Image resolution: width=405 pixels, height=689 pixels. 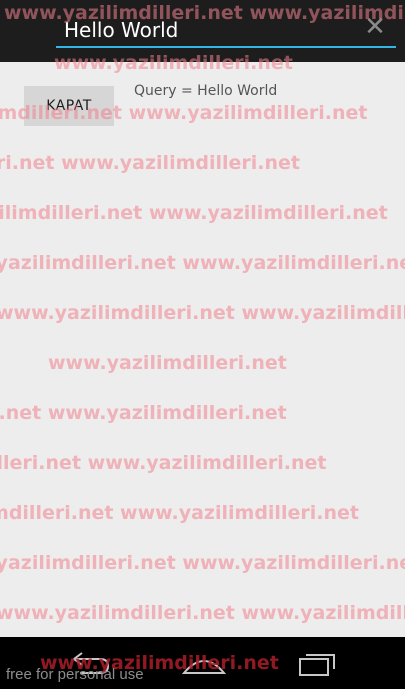 I want to click on close-icon: ✕, so click(x=375, y=27).